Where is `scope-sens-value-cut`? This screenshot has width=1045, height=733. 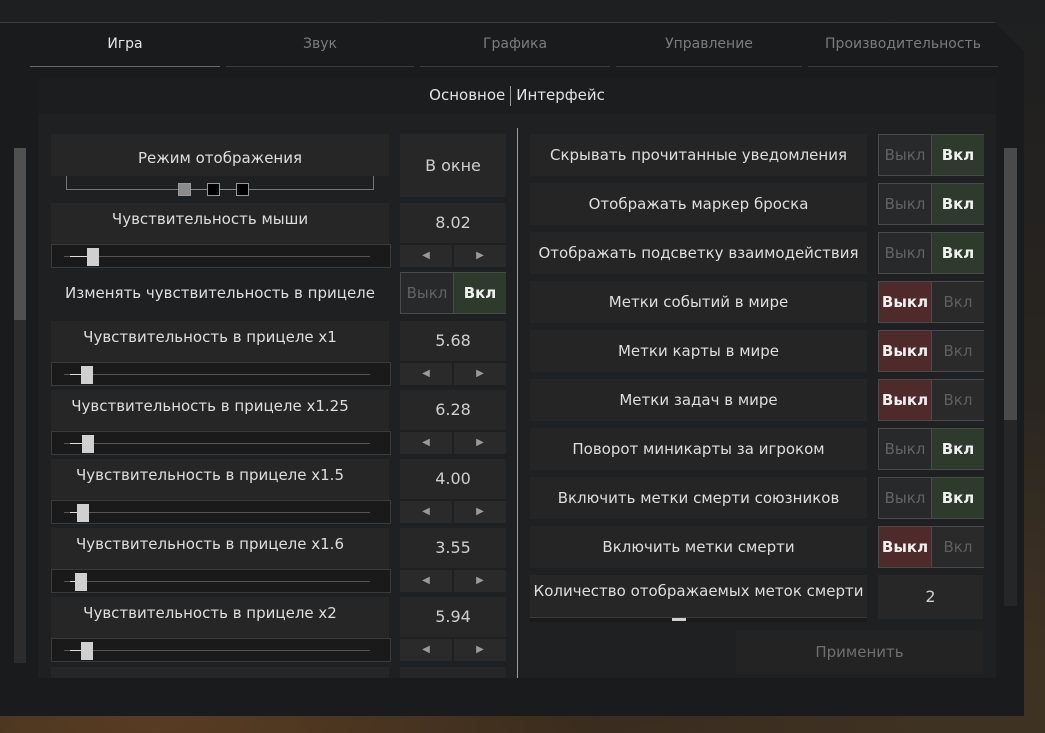
scope-sens-value-cut is located at coordinates (453, 672).